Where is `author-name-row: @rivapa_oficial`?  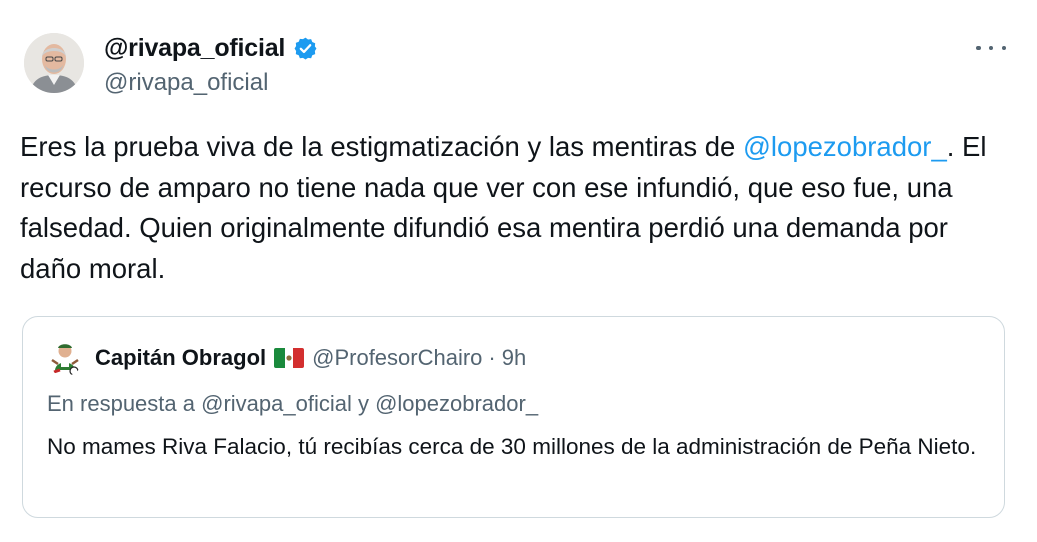 author-name-row: @rivapa_oficial is located at coordinates (211, 48).